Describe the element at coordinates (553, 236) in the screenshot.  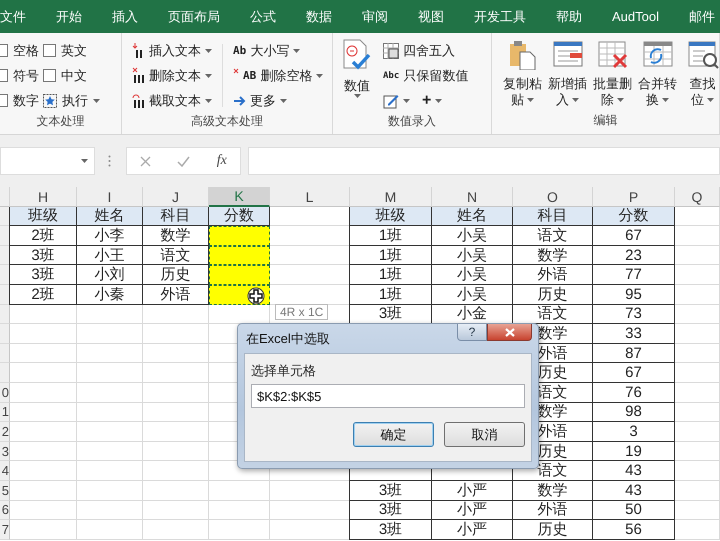
I see `table-cell: 语文` at that location.